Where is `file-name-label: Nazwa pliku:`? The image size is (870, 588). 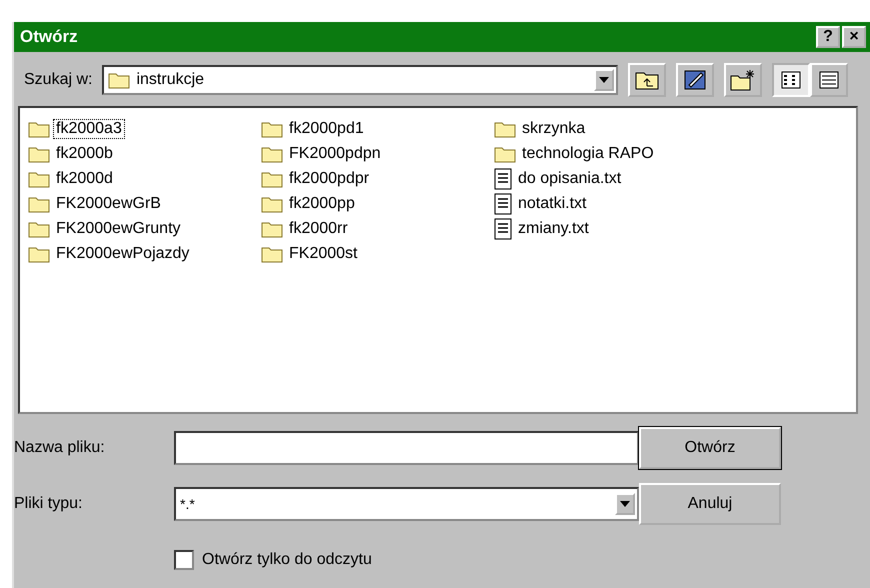
file-name-label: Nazwa pliku: is located at coordinates (60, 448).